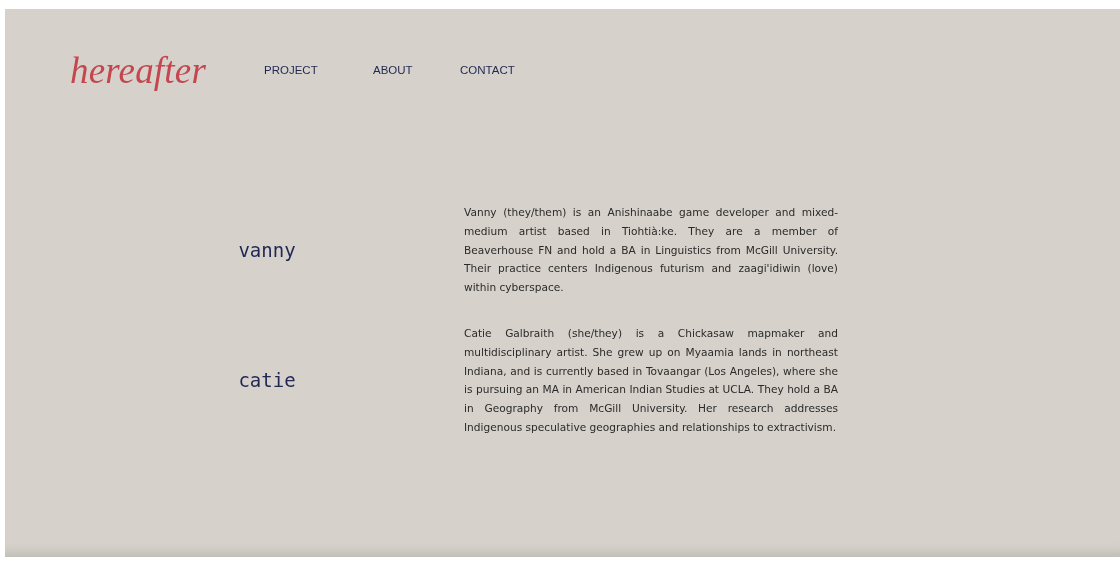 The image size is (1120, 568). Describe the element at coordinates (318, 70) in the screenshot. I see `nav-link: PROJECT` at that location.